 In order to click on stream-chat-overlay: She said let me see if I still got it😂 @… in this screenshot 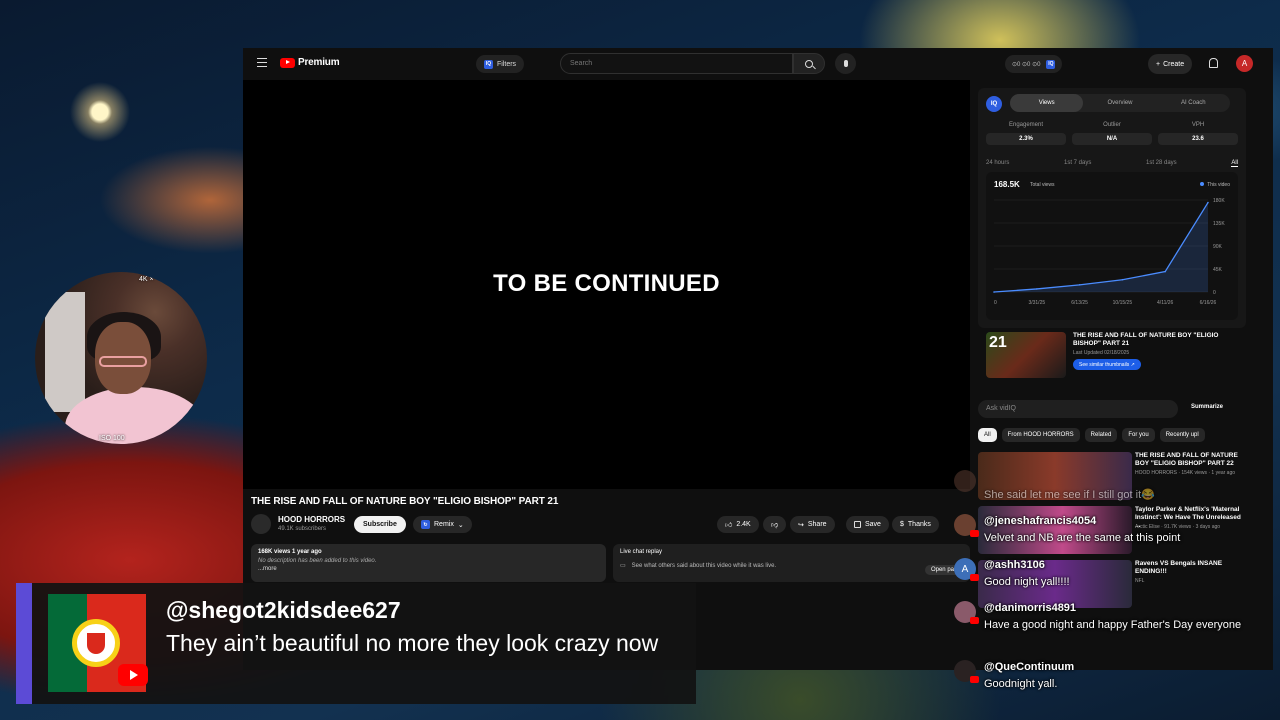, I will do `click(1115, 595)`.